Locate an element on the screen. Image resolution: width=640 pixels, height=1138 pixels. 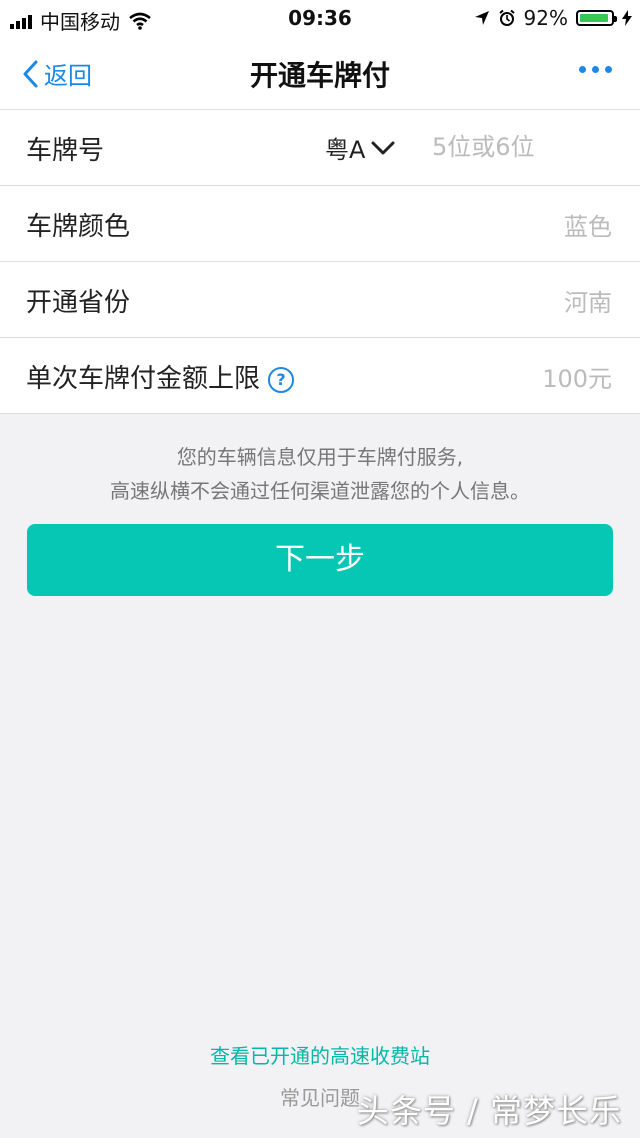
chevron-down-icon is located at coordinates (383, 147).